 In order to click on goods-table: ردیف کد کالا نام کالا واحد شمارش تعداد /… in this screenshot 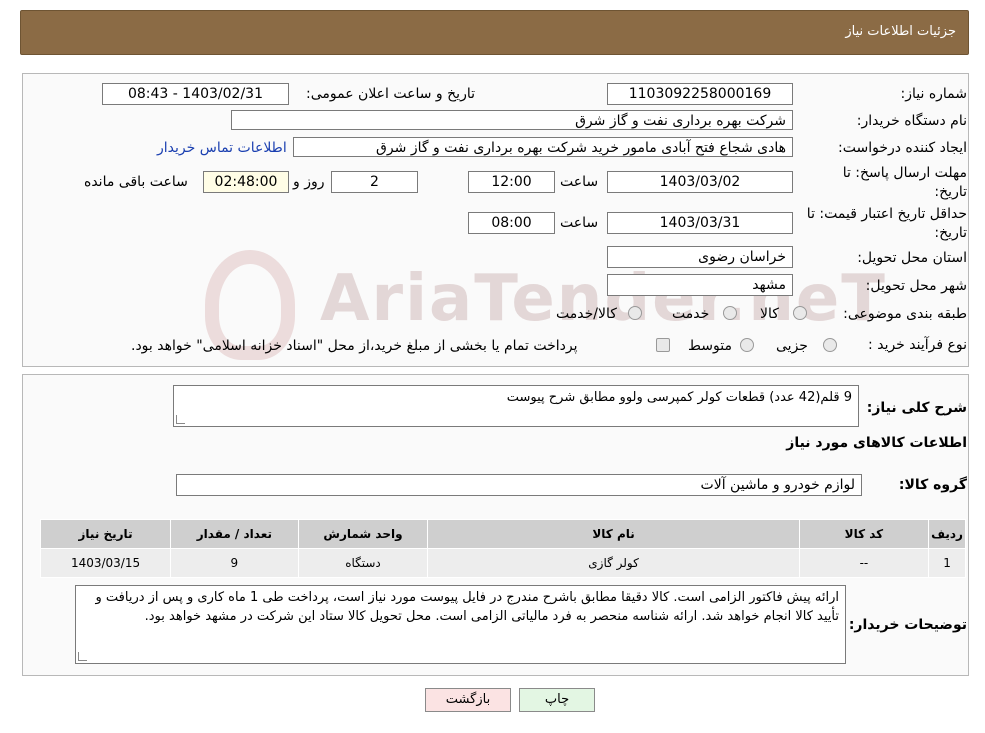, I will do `click(502, 548)`.